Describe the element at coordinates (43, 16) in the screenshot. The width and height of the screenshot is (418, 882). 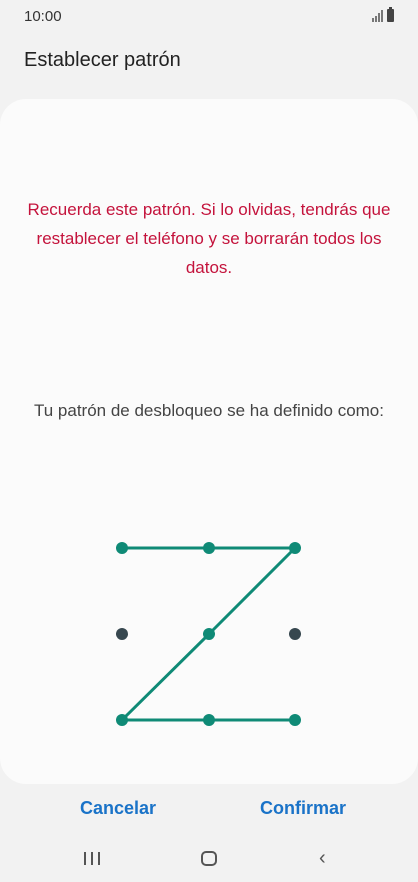
I see `status-time: 10:00` at that location.